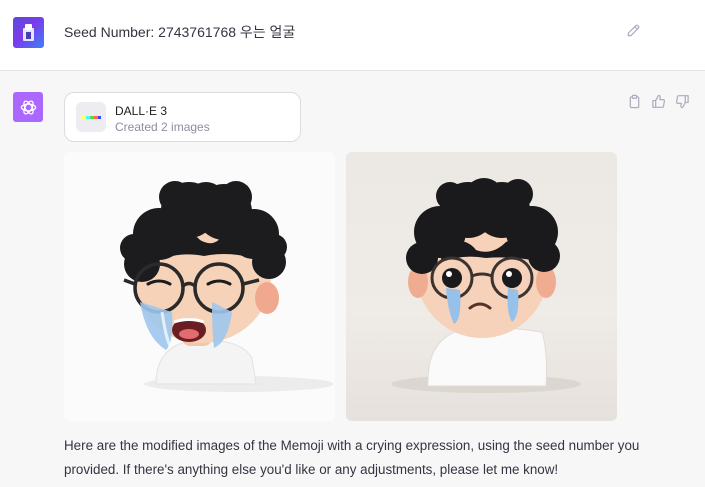 This screenshot has width=705, height=487. What do you see at coordinates (141, 111) in the screenshot?
I see `tool-name: DALL·E 3` at bounding box center [141, 111].